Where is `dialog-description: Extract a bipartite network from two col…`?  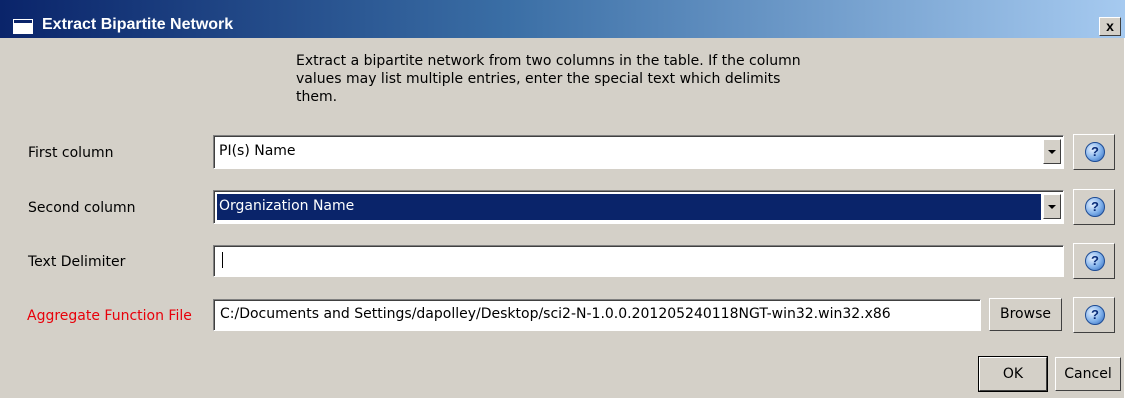
dialog-description: Extract a bipartite network from two col… is located at coordinates (548, 79).